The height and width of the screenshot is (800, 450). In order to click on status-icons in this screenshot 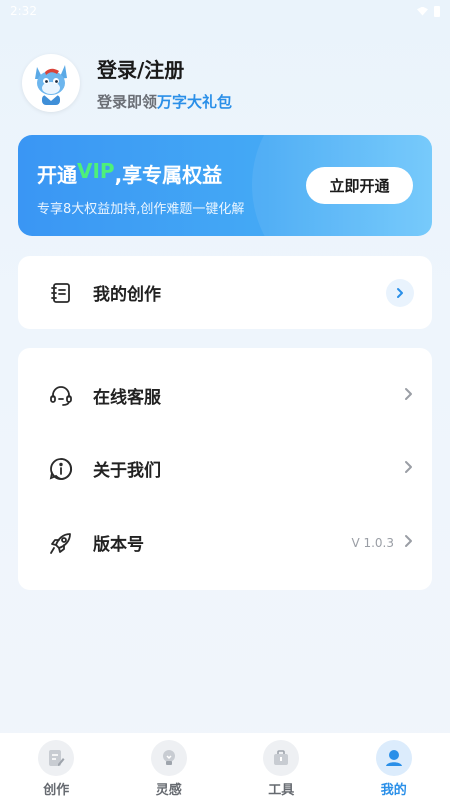, I will do `click(428, 11)`.